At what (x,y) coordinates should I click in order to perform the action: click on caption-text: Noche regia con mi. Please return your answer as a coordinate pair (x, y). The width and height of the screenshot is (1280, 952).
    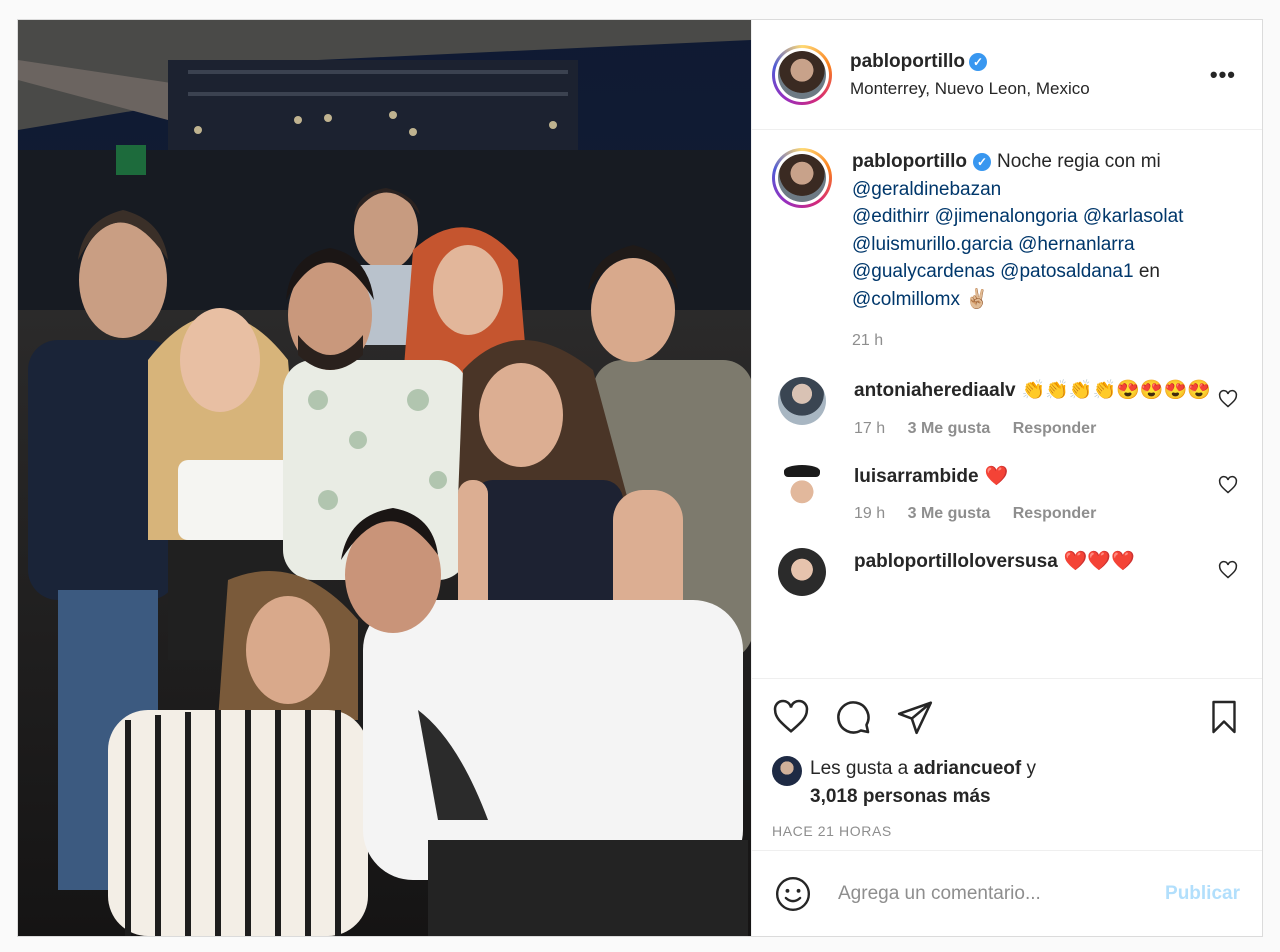
    Looking at the image, I should click on (1079, 161).